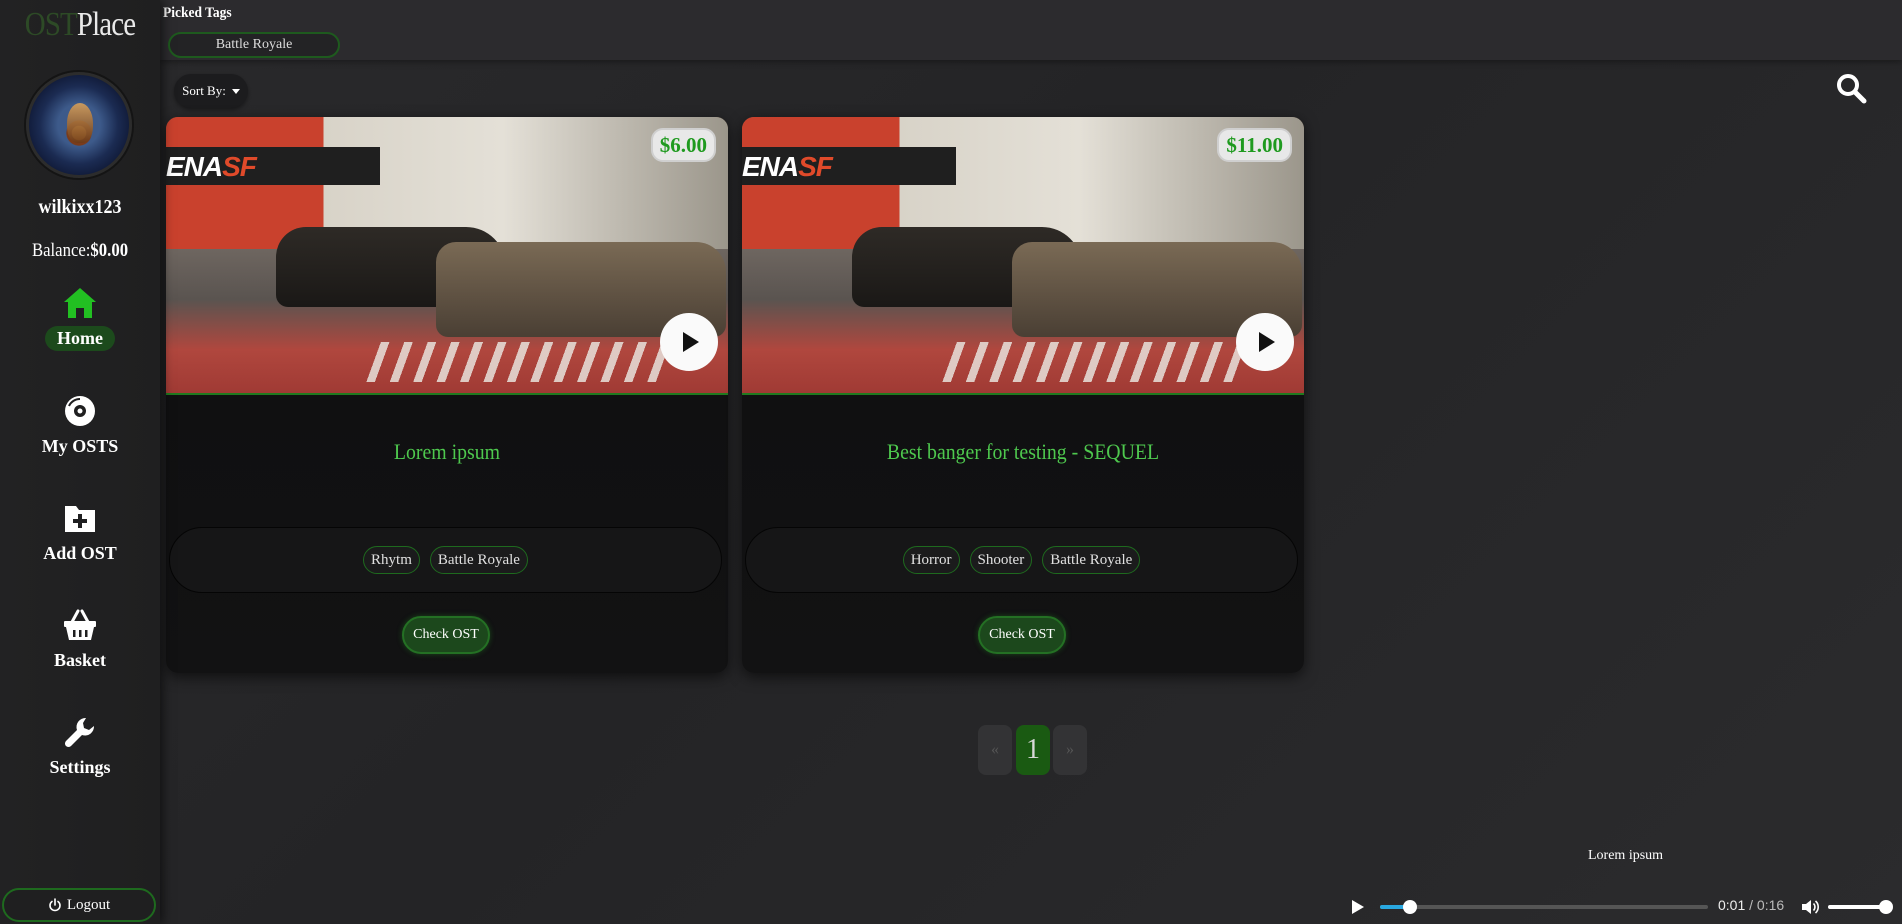 This screenshot has height=924, width=1902. Describe the element at coordinates (88, 904) in the screenshot. I see `logout-label: Logout` at that location.